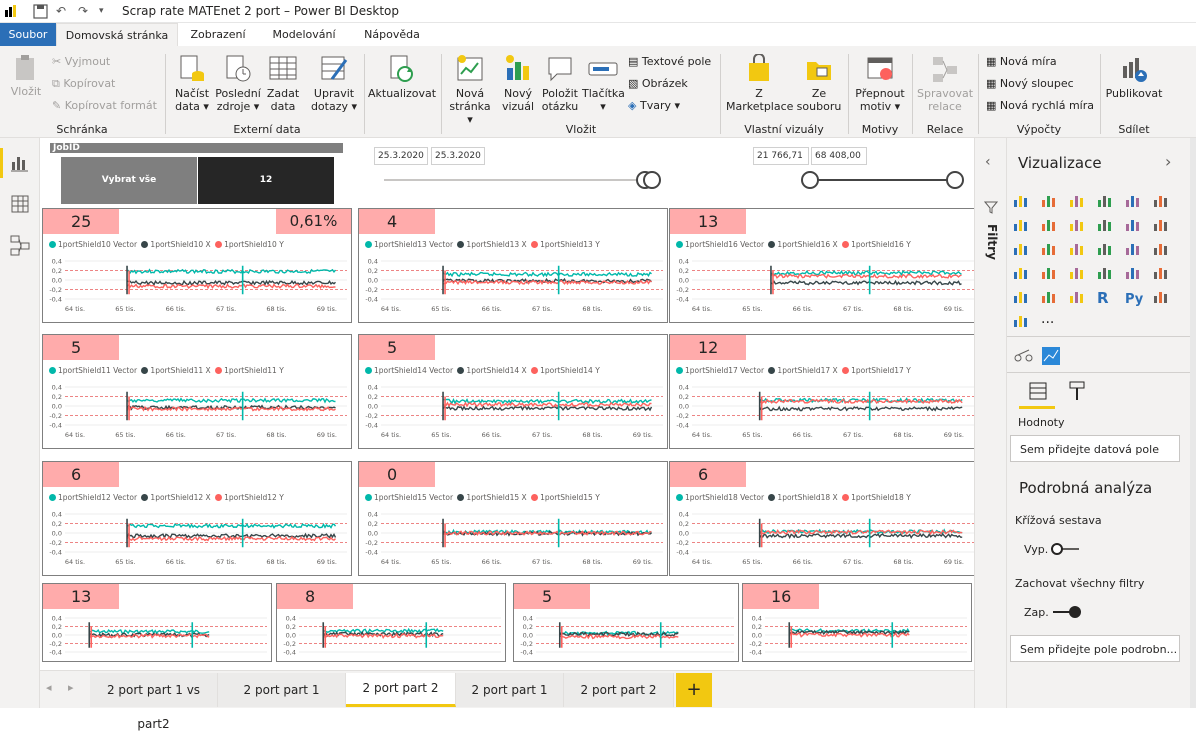 The width and height of the screenshot is (1196, 741). Describe the element at coordinates (1095, 448) in the screenshot. I see `values-drop-well: Sem přidejte datová pole` at that location.